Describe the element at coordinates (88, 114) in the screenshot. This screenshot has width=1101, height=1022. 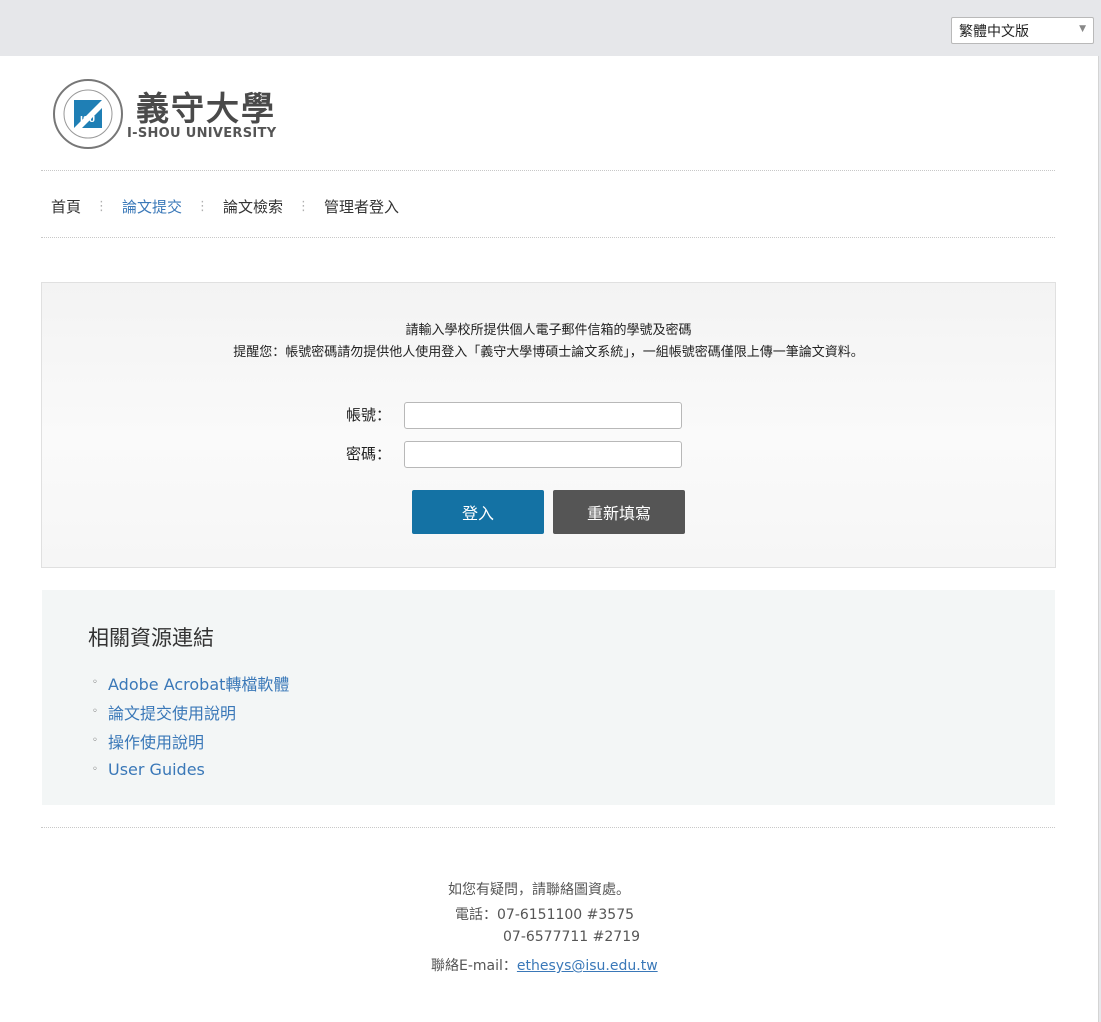
I see `isu-seal-icon: ISU` at that location.